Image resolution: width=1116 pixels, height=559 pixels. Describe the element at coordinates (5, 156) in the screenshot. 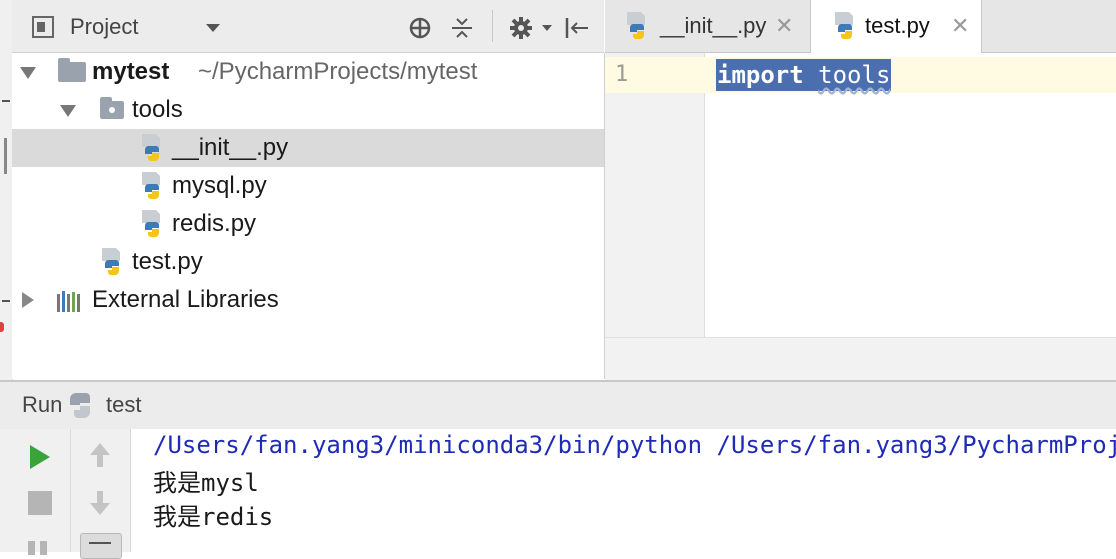

I see `strip-tab` at that location.